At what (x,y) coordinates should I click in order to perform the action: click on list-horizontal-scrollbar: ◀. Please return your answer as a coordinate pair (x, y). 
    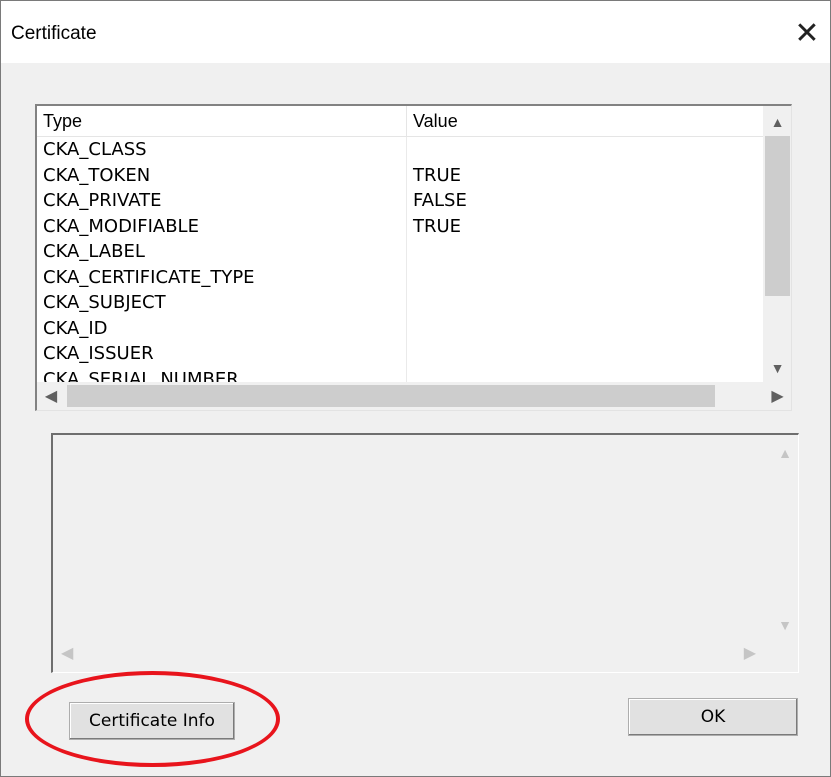
    Looking at the image, I should click on (400, 396).